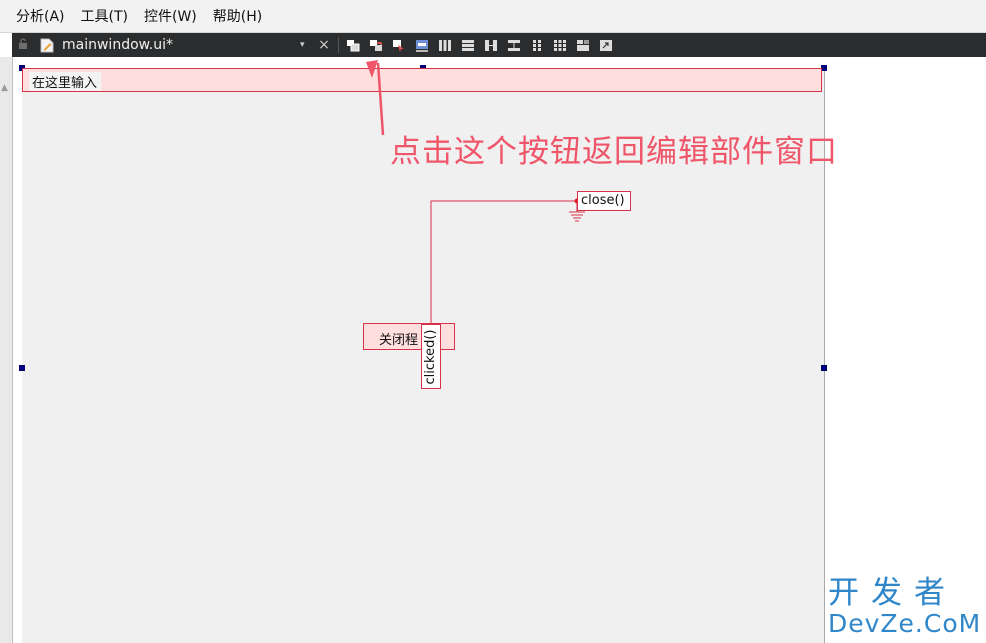 This screenshot has height=643, width=986. What do you see at coordinates (614, 152) in the screenshot?
I see `annotation-text: 点击这个按钮返回编辑部件窗口` at bounding box center [614, 152].